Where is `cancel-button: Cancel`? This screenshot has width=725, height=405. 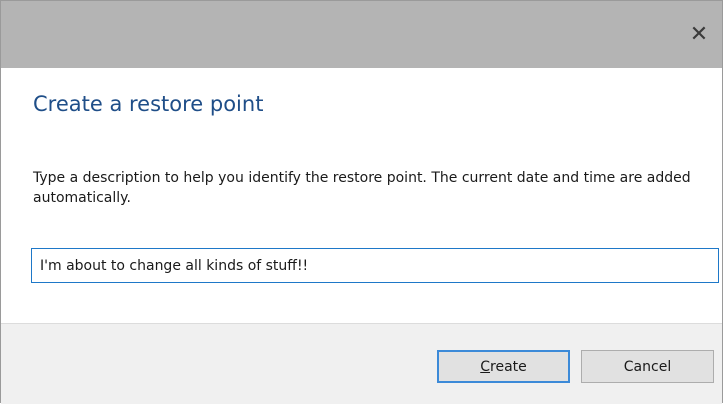
cancel-button: Cancel is located at coordinates (647, 366).